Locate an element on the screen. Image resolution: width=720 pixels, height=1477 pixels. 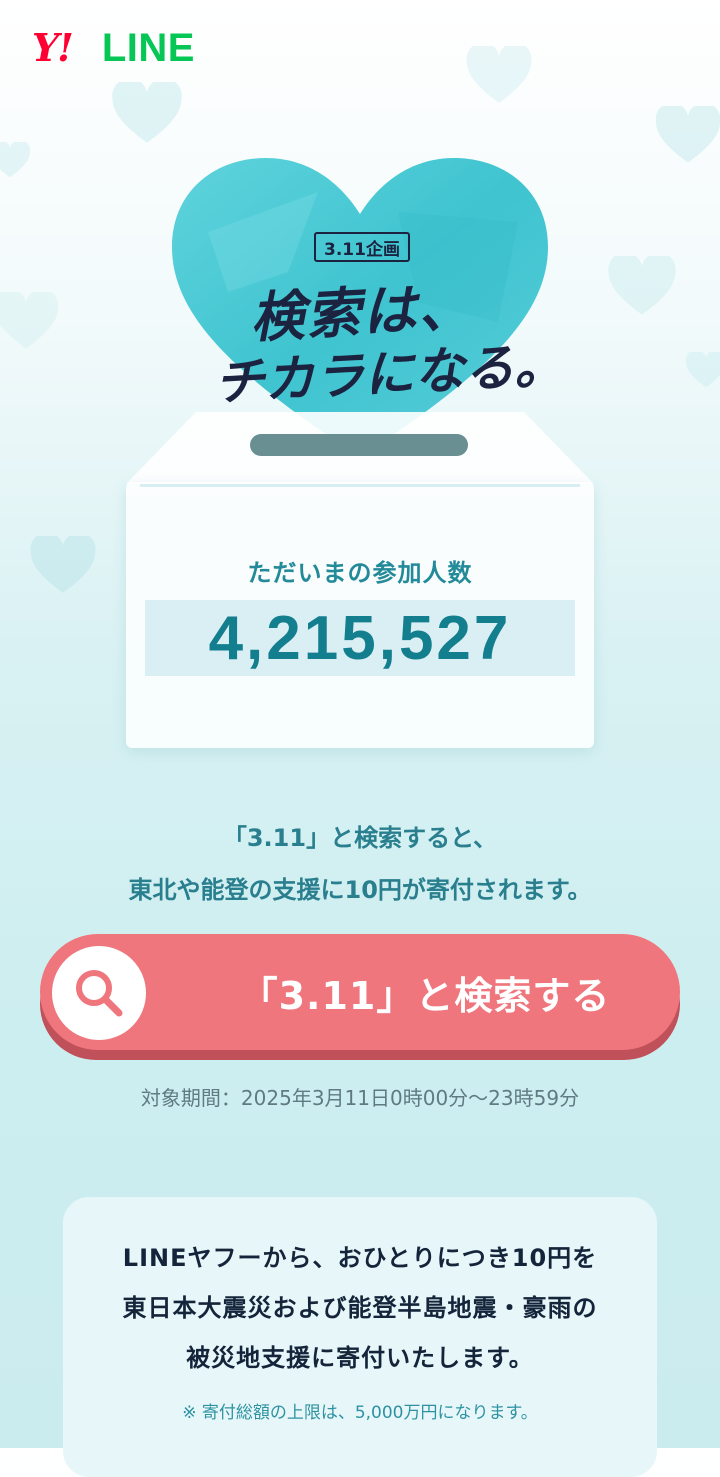
search-311-button: 「3.11」と検索する is located at coordinates (360, 997).